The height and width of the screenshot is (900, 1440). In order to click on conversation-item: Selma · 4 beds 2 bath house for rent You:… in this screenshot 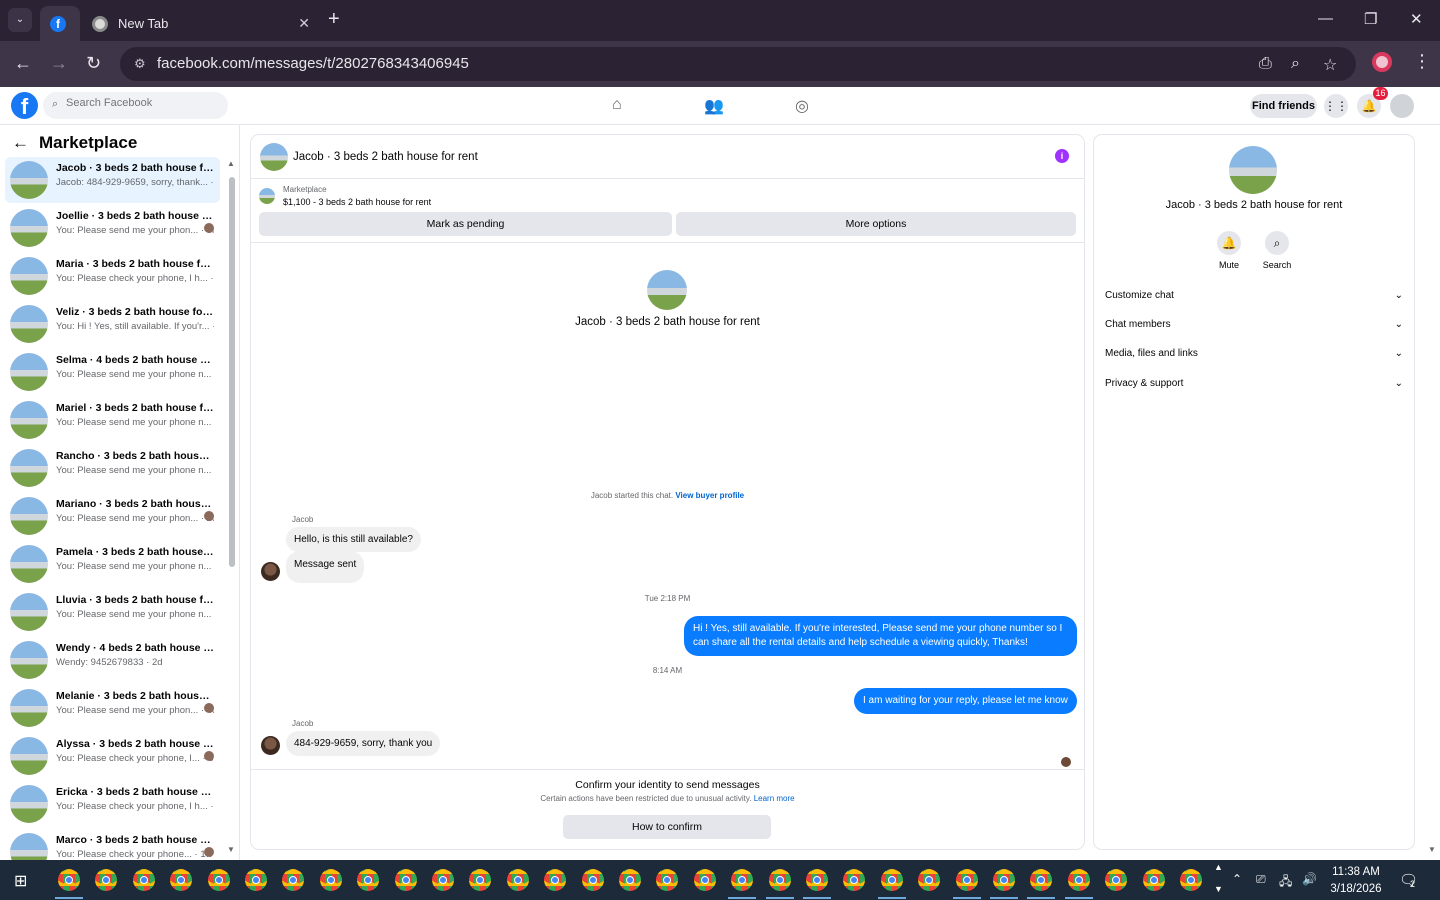, I will do `click(112, 372)`.